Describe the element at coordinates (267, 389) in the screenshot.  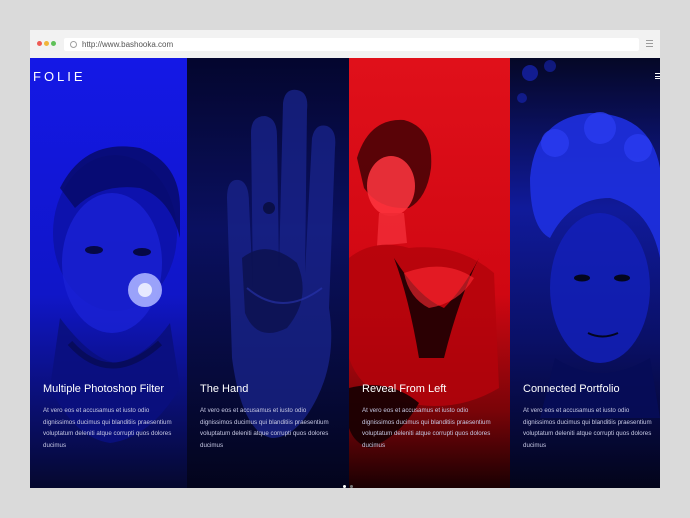
I see `panel-2-title: The Hand` at that location.